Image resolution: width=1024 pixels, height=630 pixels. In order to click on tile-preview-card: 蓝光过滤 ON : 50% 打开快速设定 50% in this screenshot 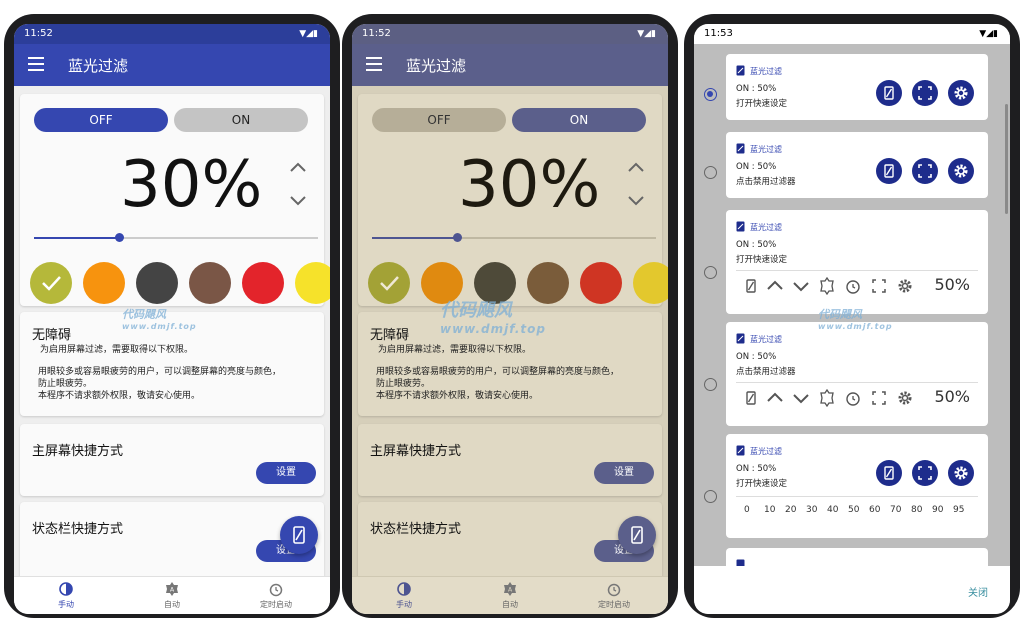, I will do `click(857, 262)`.